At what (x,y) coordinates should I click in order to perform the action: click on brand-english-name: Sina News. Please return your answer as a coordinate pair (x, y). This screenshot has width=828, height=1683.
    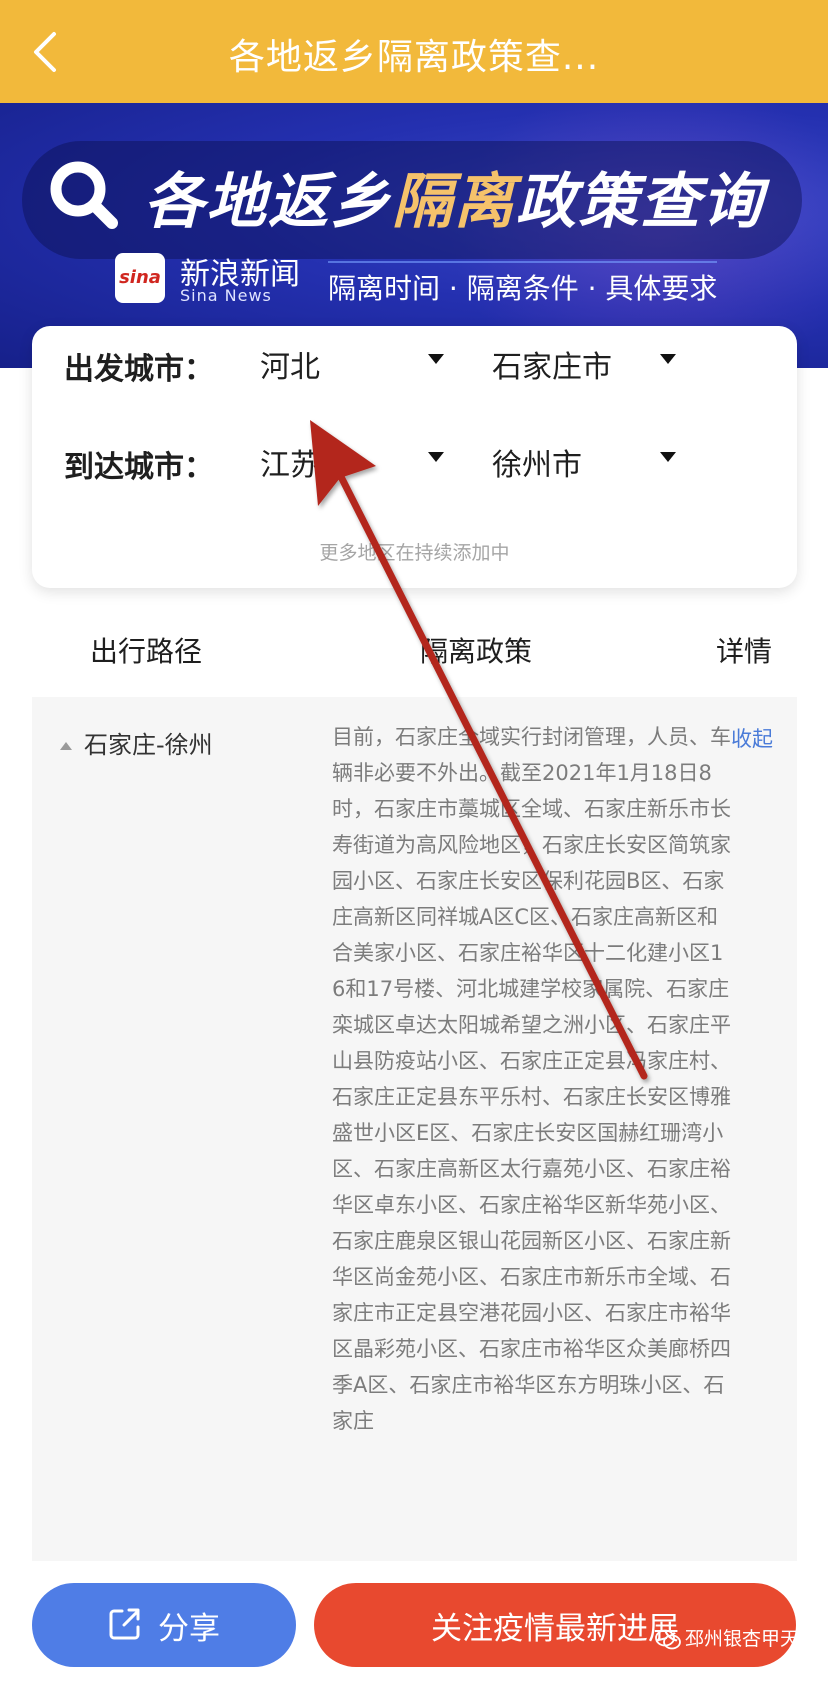
    Looking at the image, I should click on (226, 295).